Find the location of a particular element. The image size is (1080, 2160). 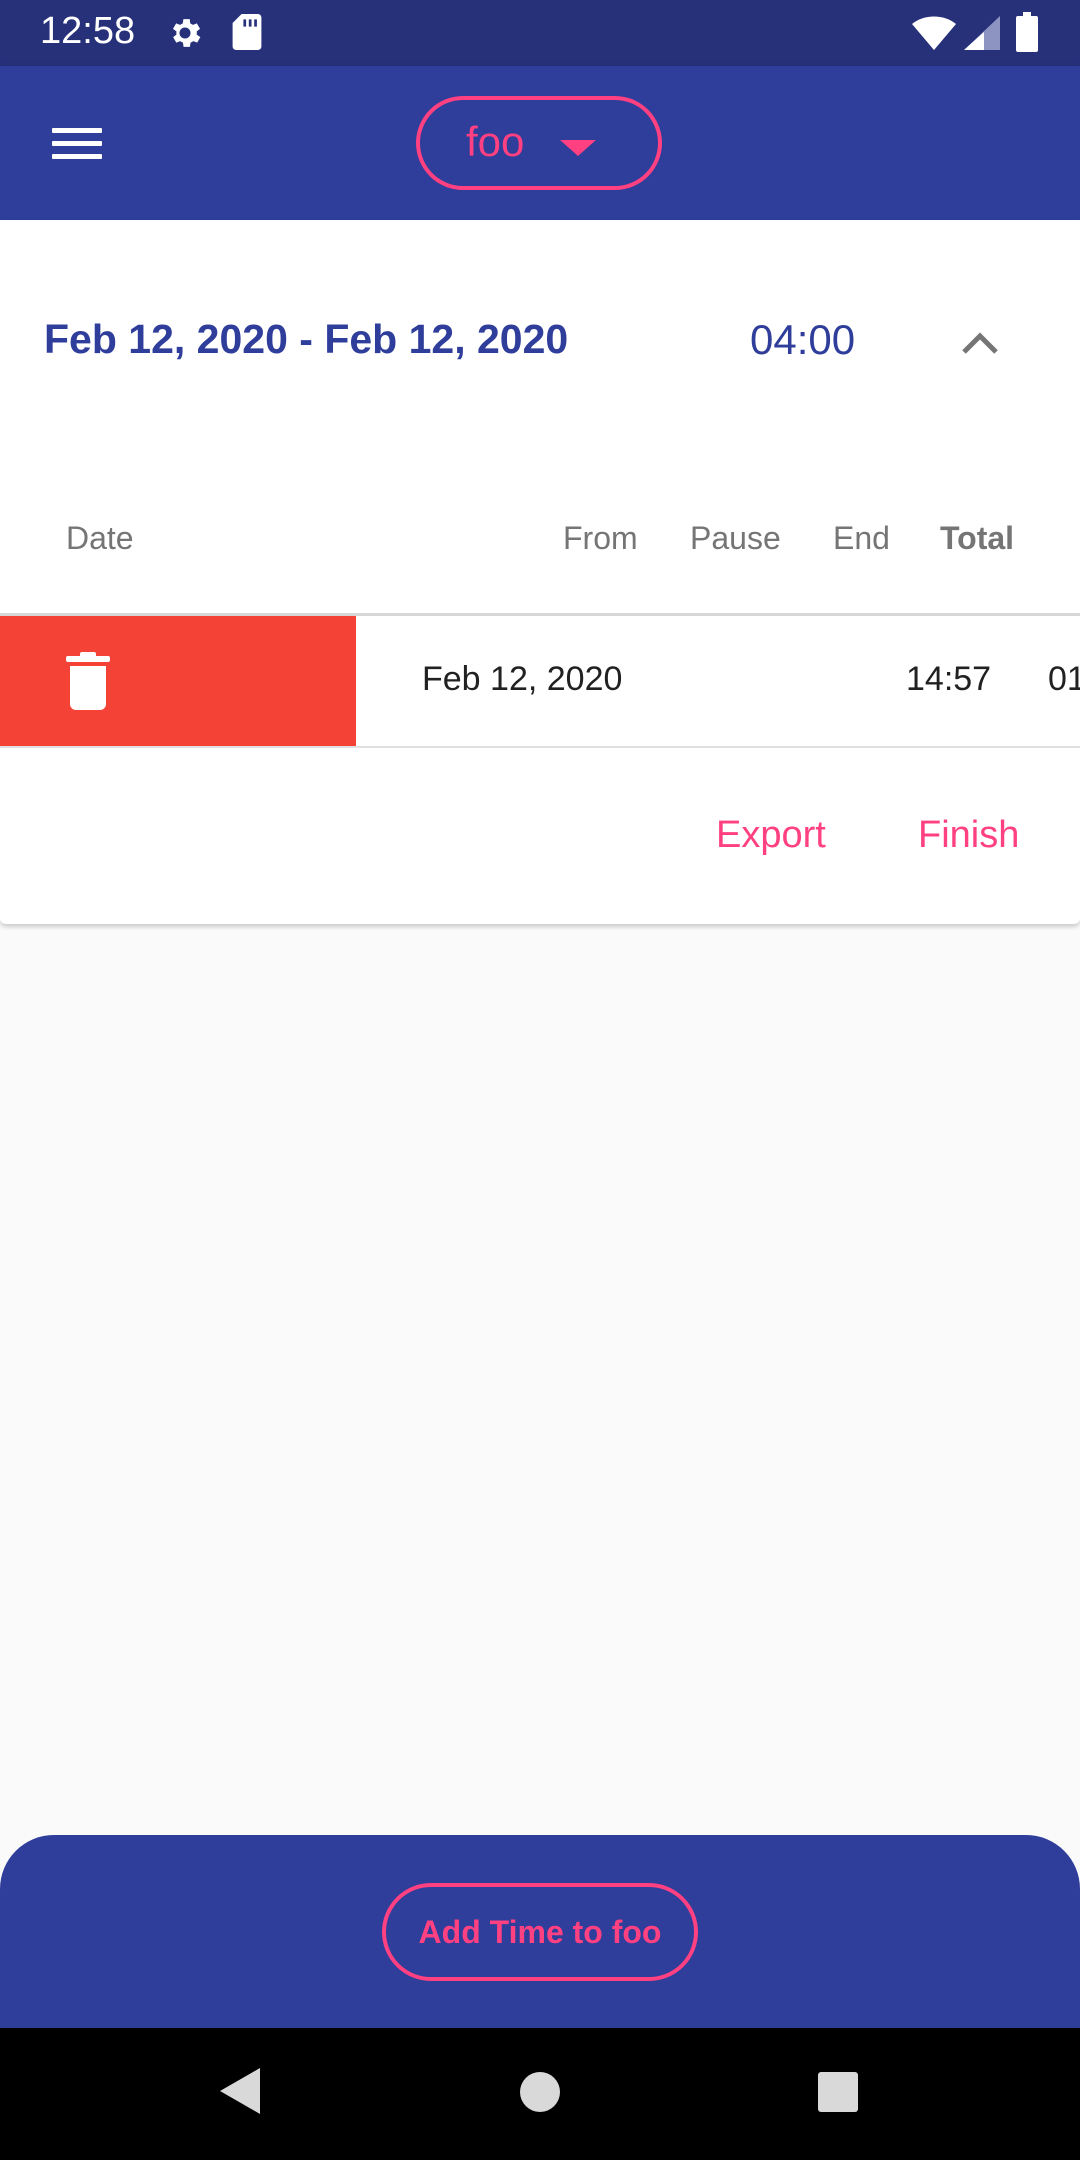

app-bar: foo is located at coordinates (540, 143).